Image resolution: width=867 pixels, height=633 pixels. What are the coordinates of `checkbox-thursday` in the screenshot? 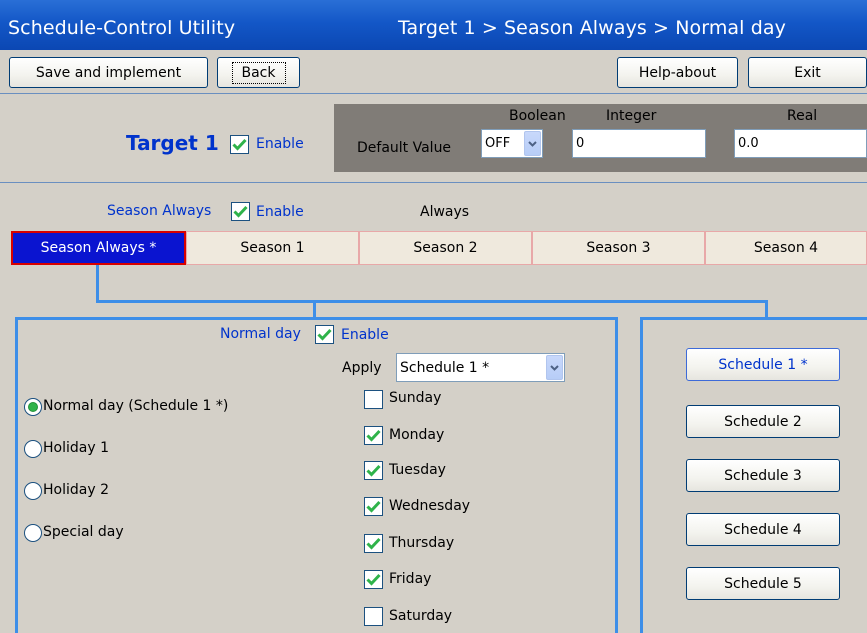 It's located at (373, 543).